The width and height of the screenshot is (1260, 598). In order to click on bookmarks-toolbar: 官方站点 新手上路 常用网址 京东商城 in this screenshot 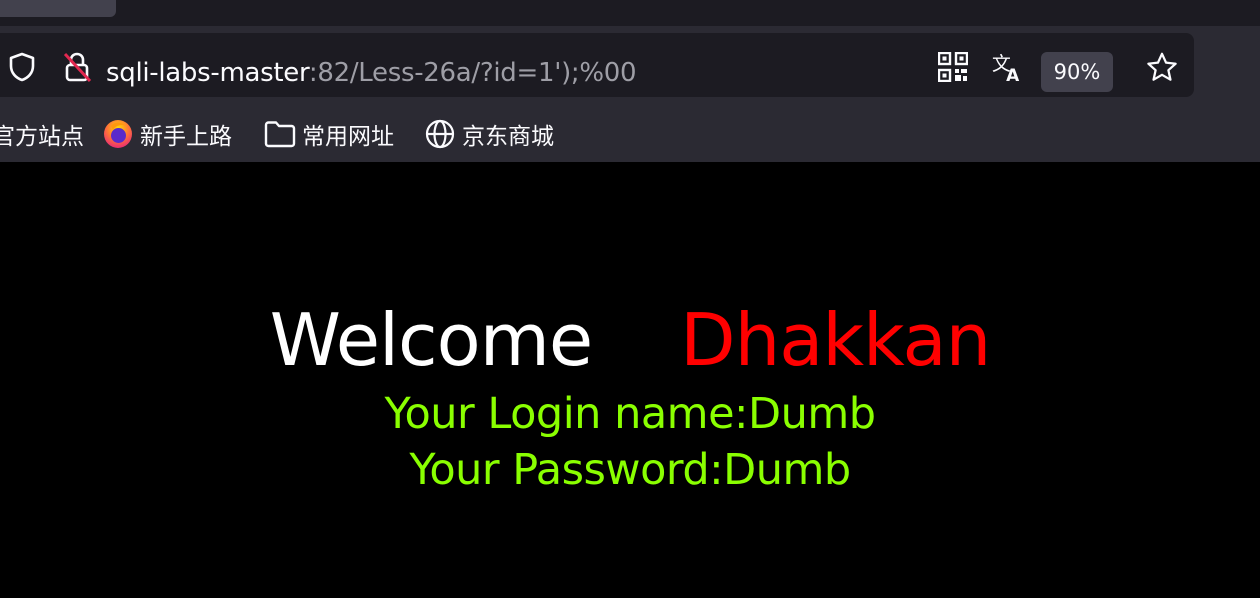, I will do `click(630, 133)`.